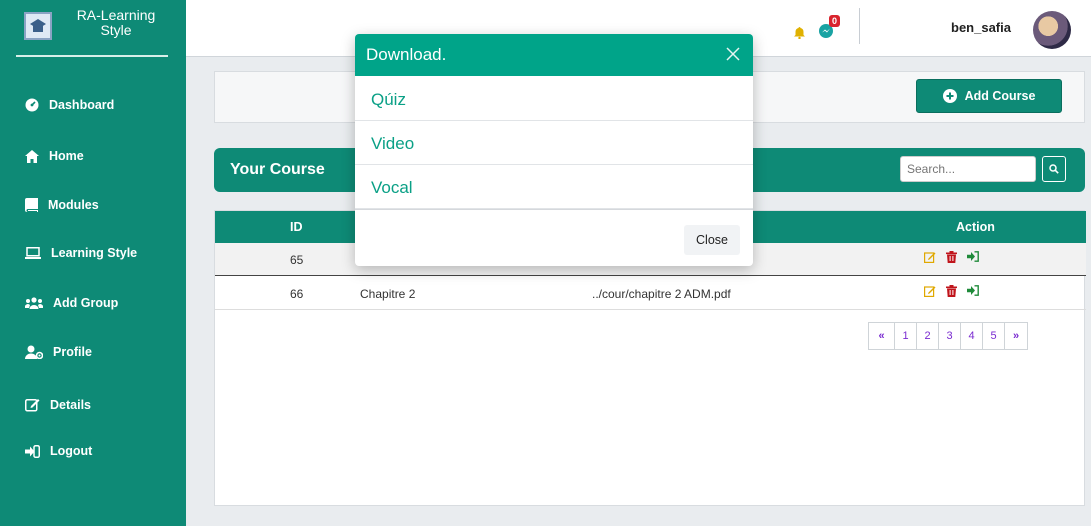  I want to click on close-icon, so click(733, 54).